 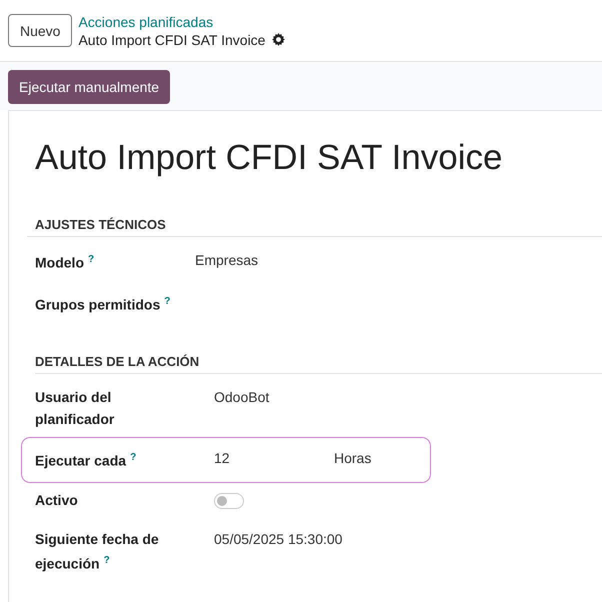 I want to click on field-label: Usuario del planificador, so click(x=75, y=409).